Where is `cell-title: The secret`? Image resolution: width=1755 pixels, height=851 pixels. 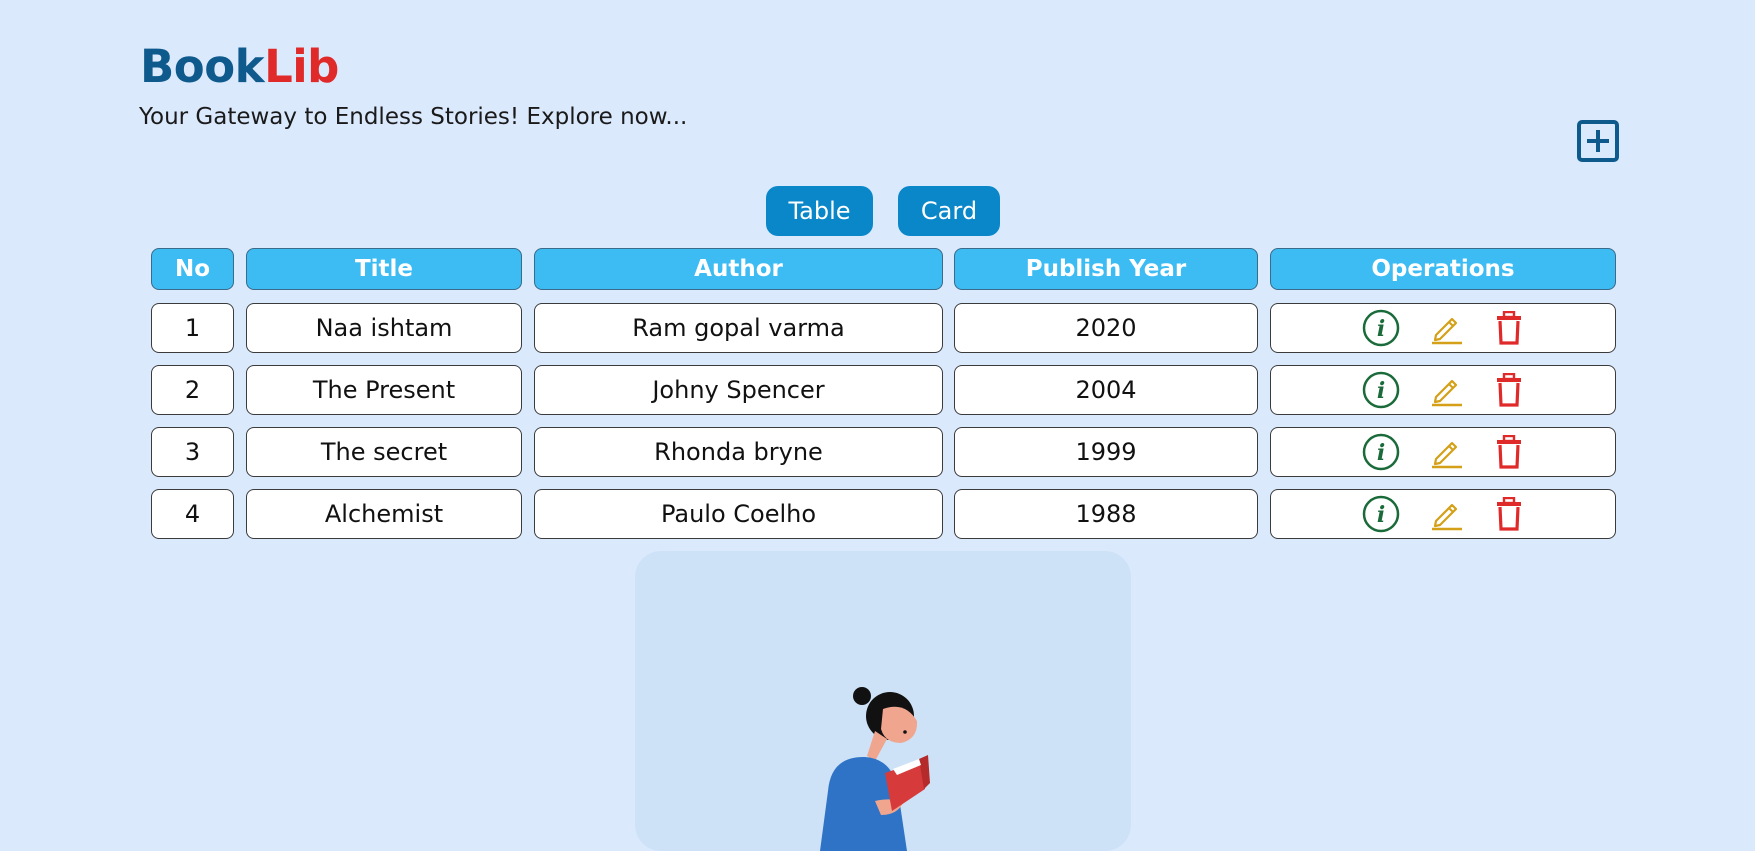 cell-title: The secret is located at coordinates (384, 452).